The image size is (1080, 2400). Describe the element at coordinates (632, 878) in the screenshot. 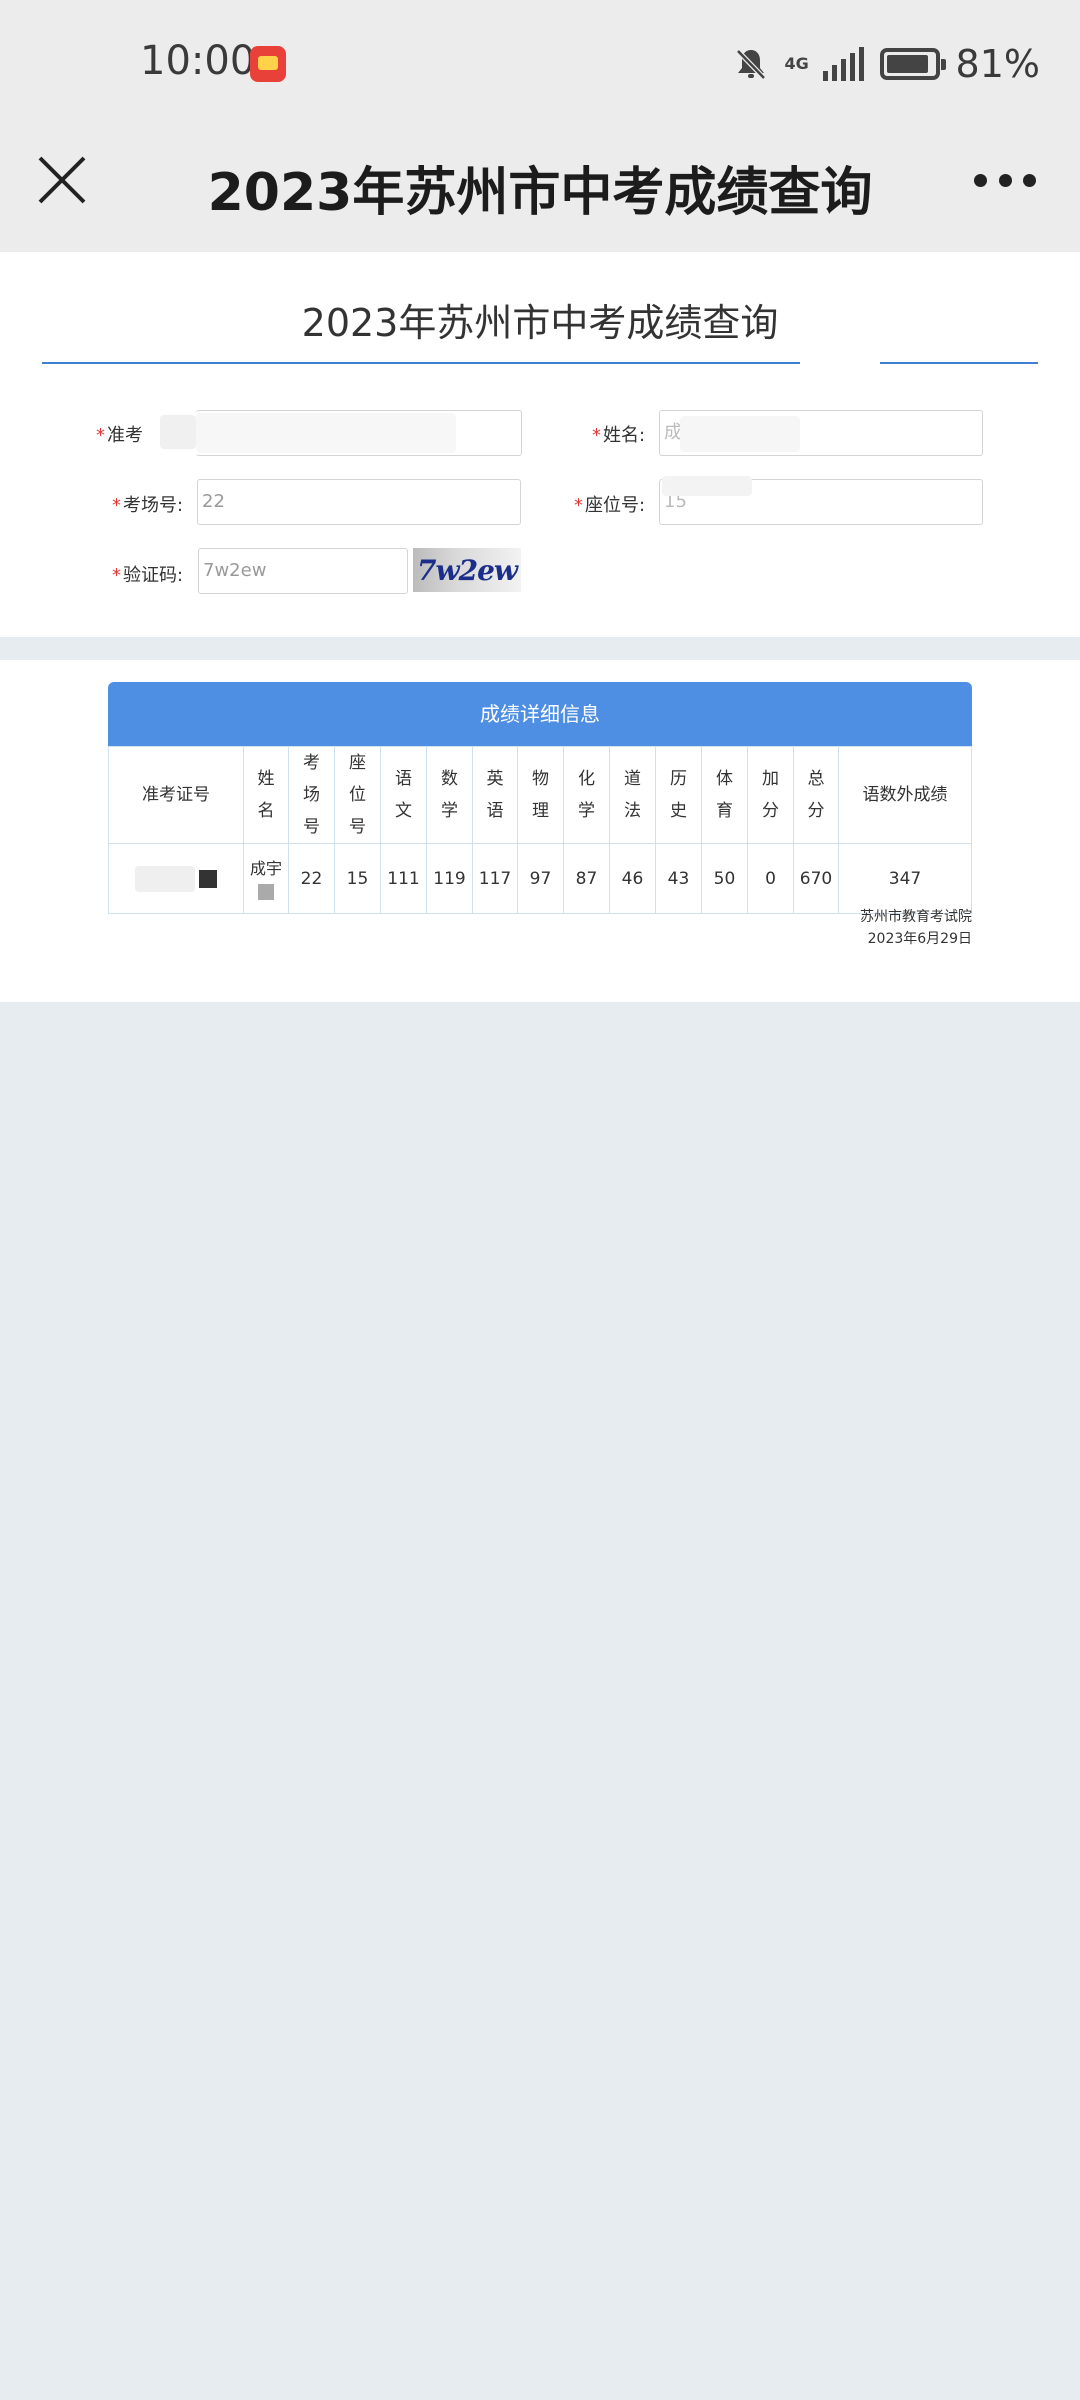

I see `morality-law-score: 46` at that location.